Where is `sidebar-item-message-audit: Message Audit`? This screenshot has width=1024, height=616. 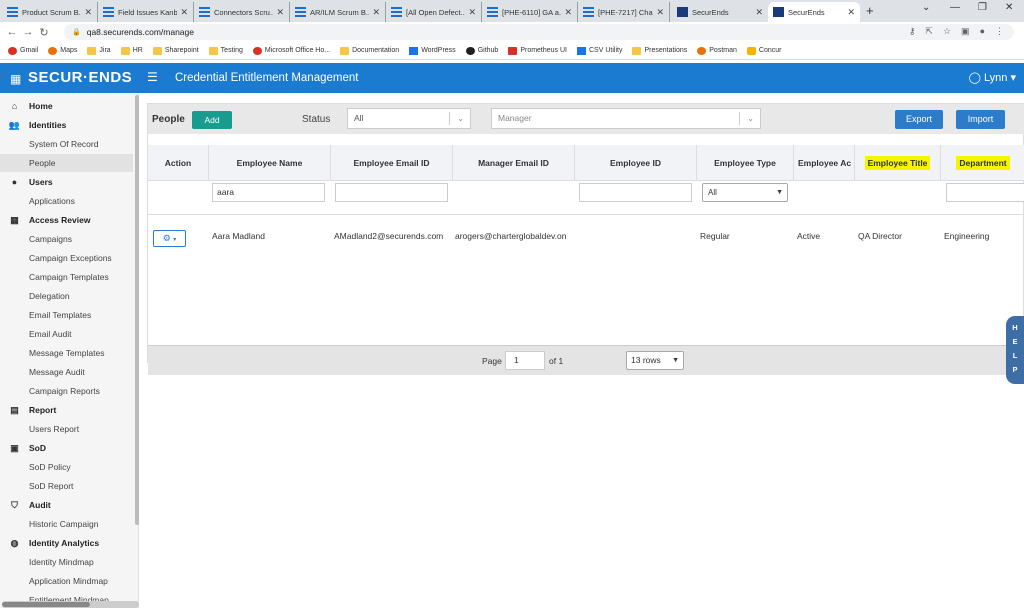
sidebar-item-message-audit: Message Audit is located at coordinates (66, 372).